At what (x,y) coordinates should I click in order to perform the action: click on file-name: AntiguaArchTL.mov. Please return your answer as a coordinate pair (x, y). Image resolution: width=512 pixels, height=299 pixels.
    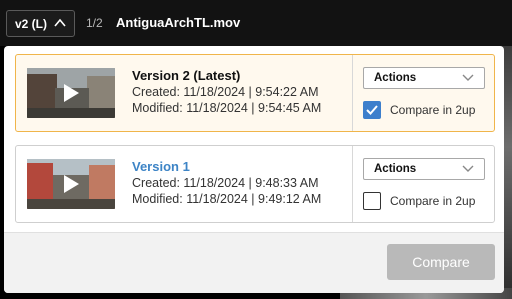
    Looking at the image, I should click on (178, 22).